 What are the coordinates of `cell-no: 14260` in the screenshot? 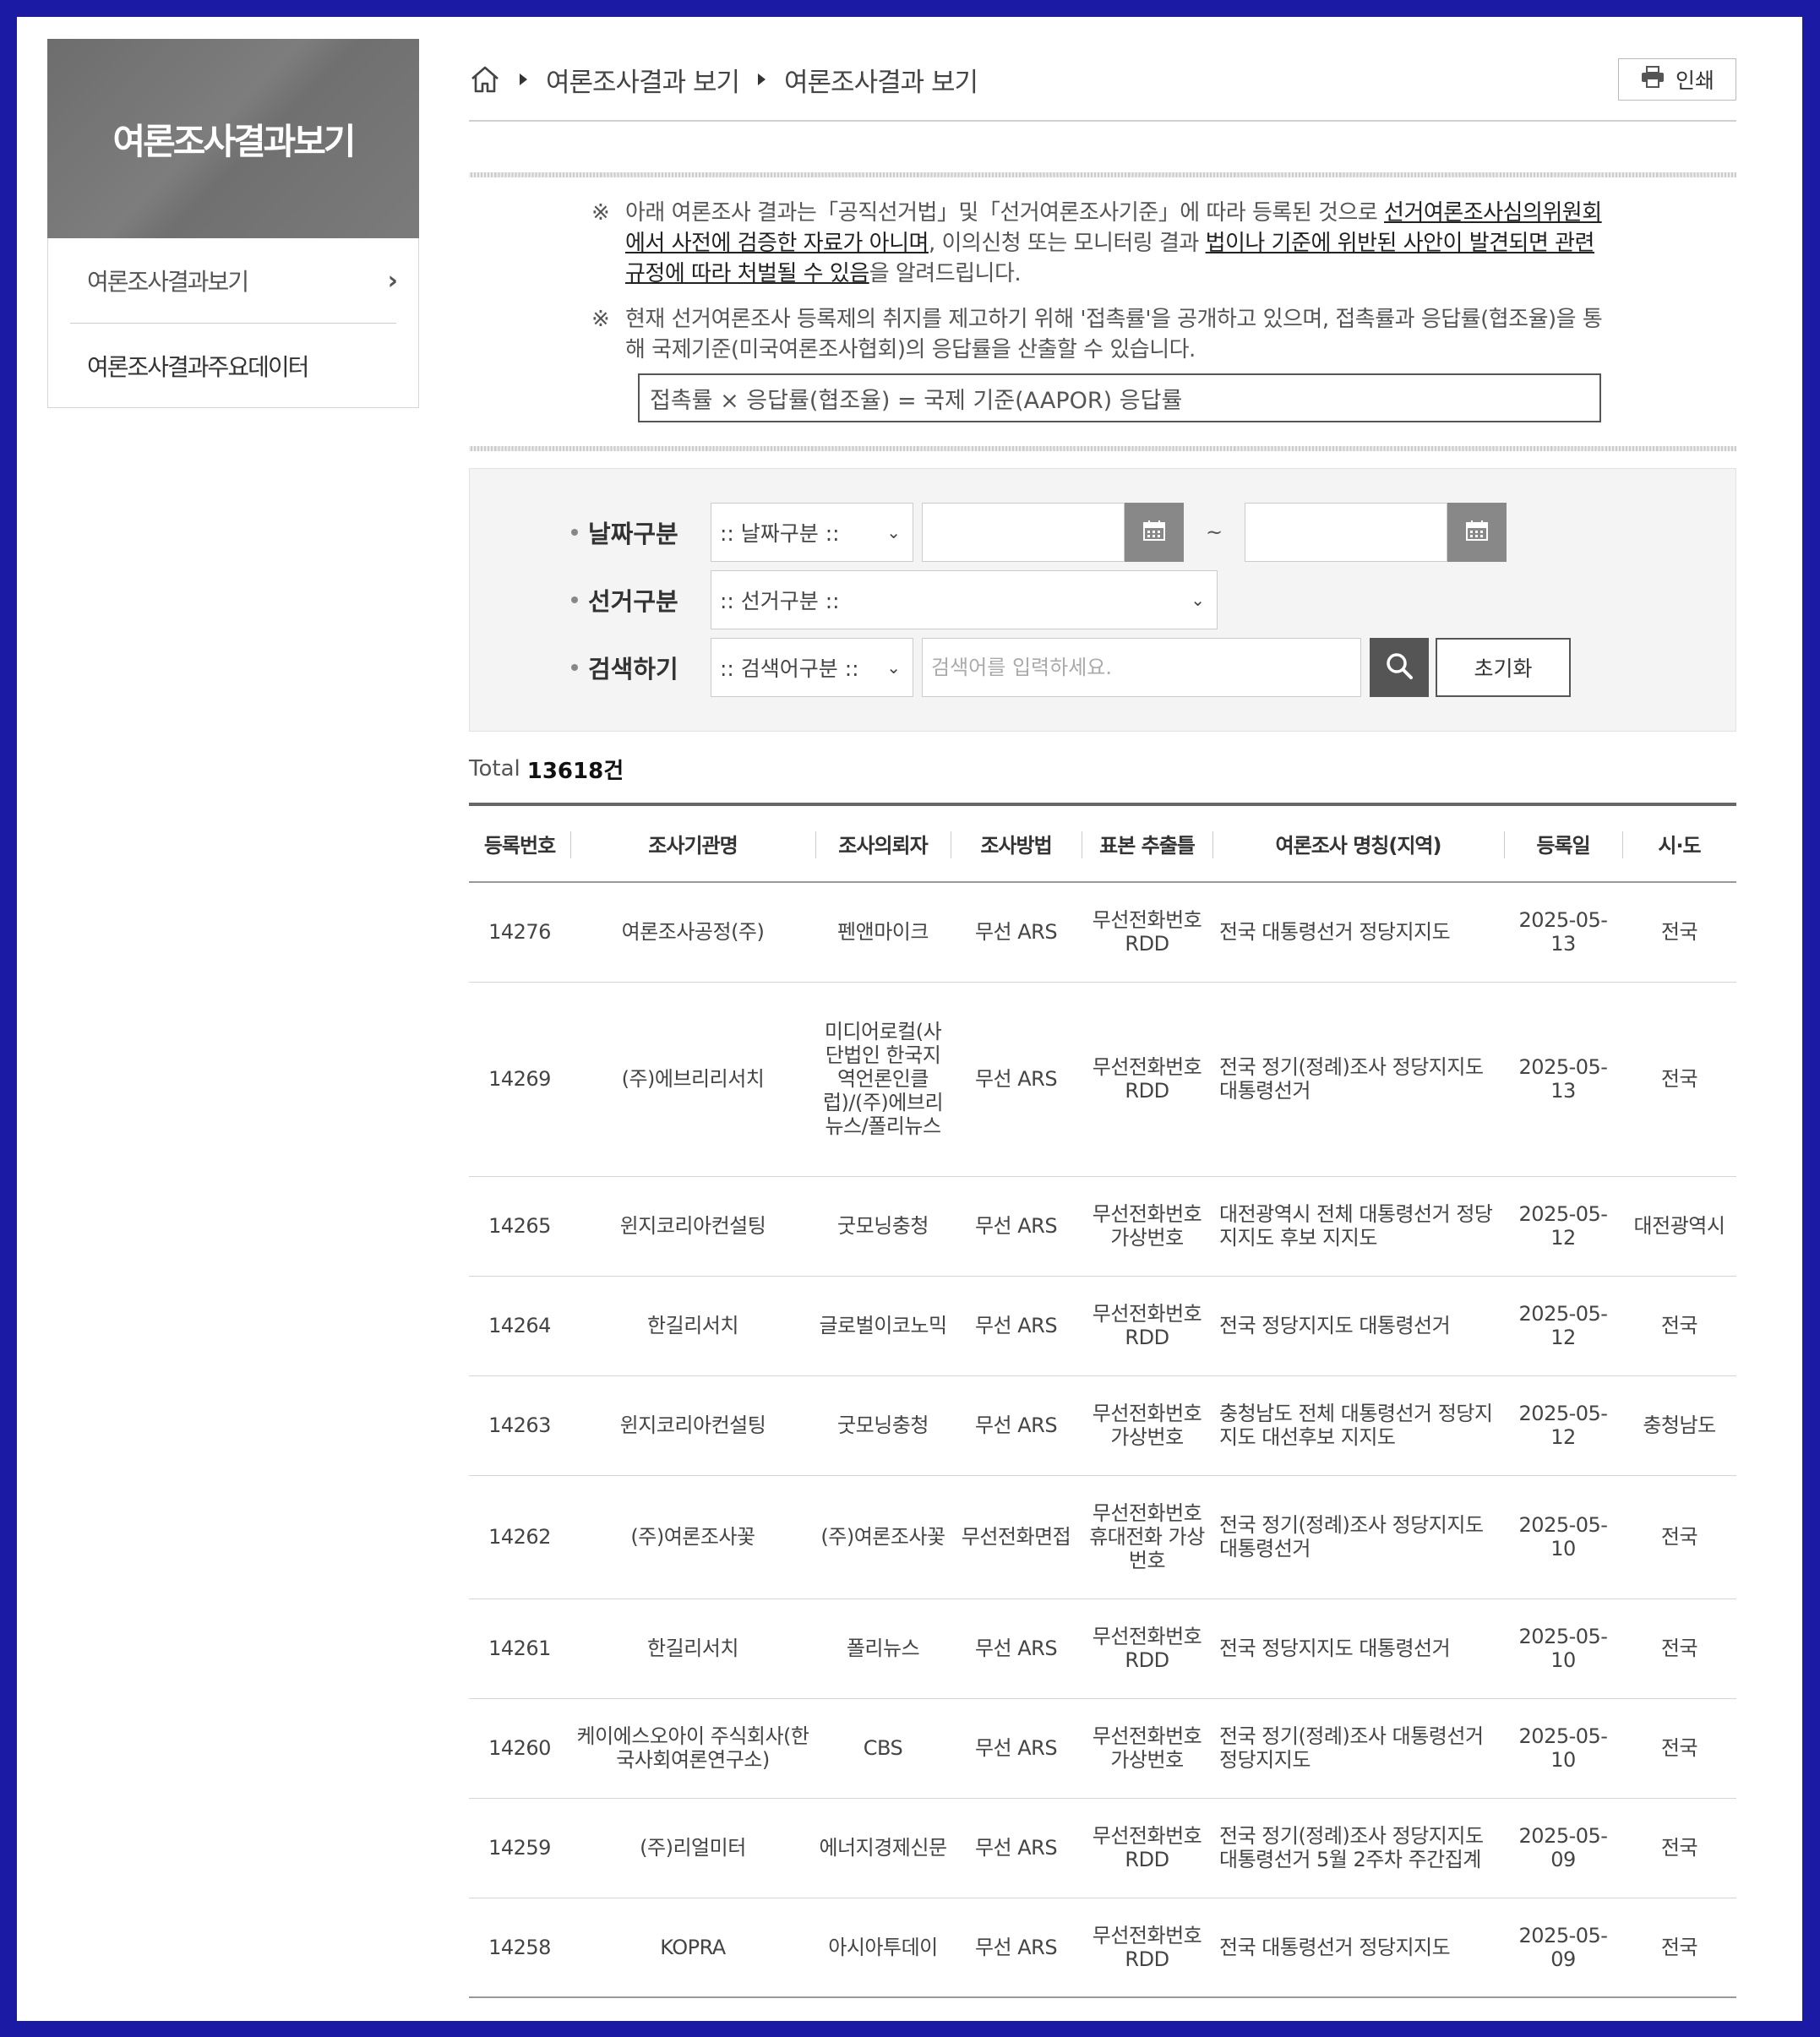 It's located at (519, 1748).